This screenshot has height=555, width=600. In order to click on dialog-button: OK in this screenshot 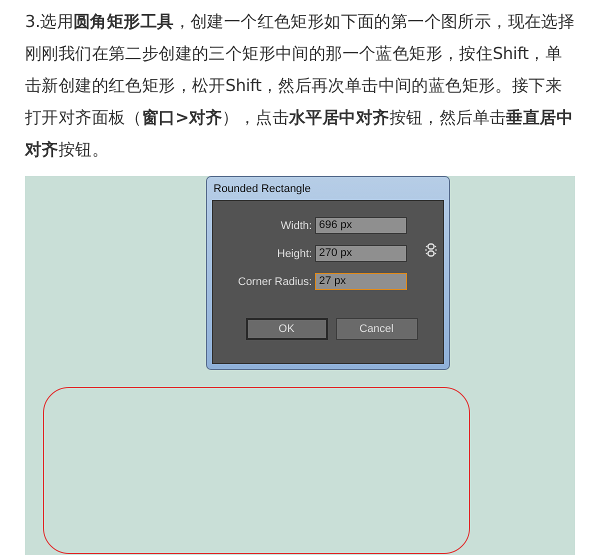, I will do `click(287, 329)`.